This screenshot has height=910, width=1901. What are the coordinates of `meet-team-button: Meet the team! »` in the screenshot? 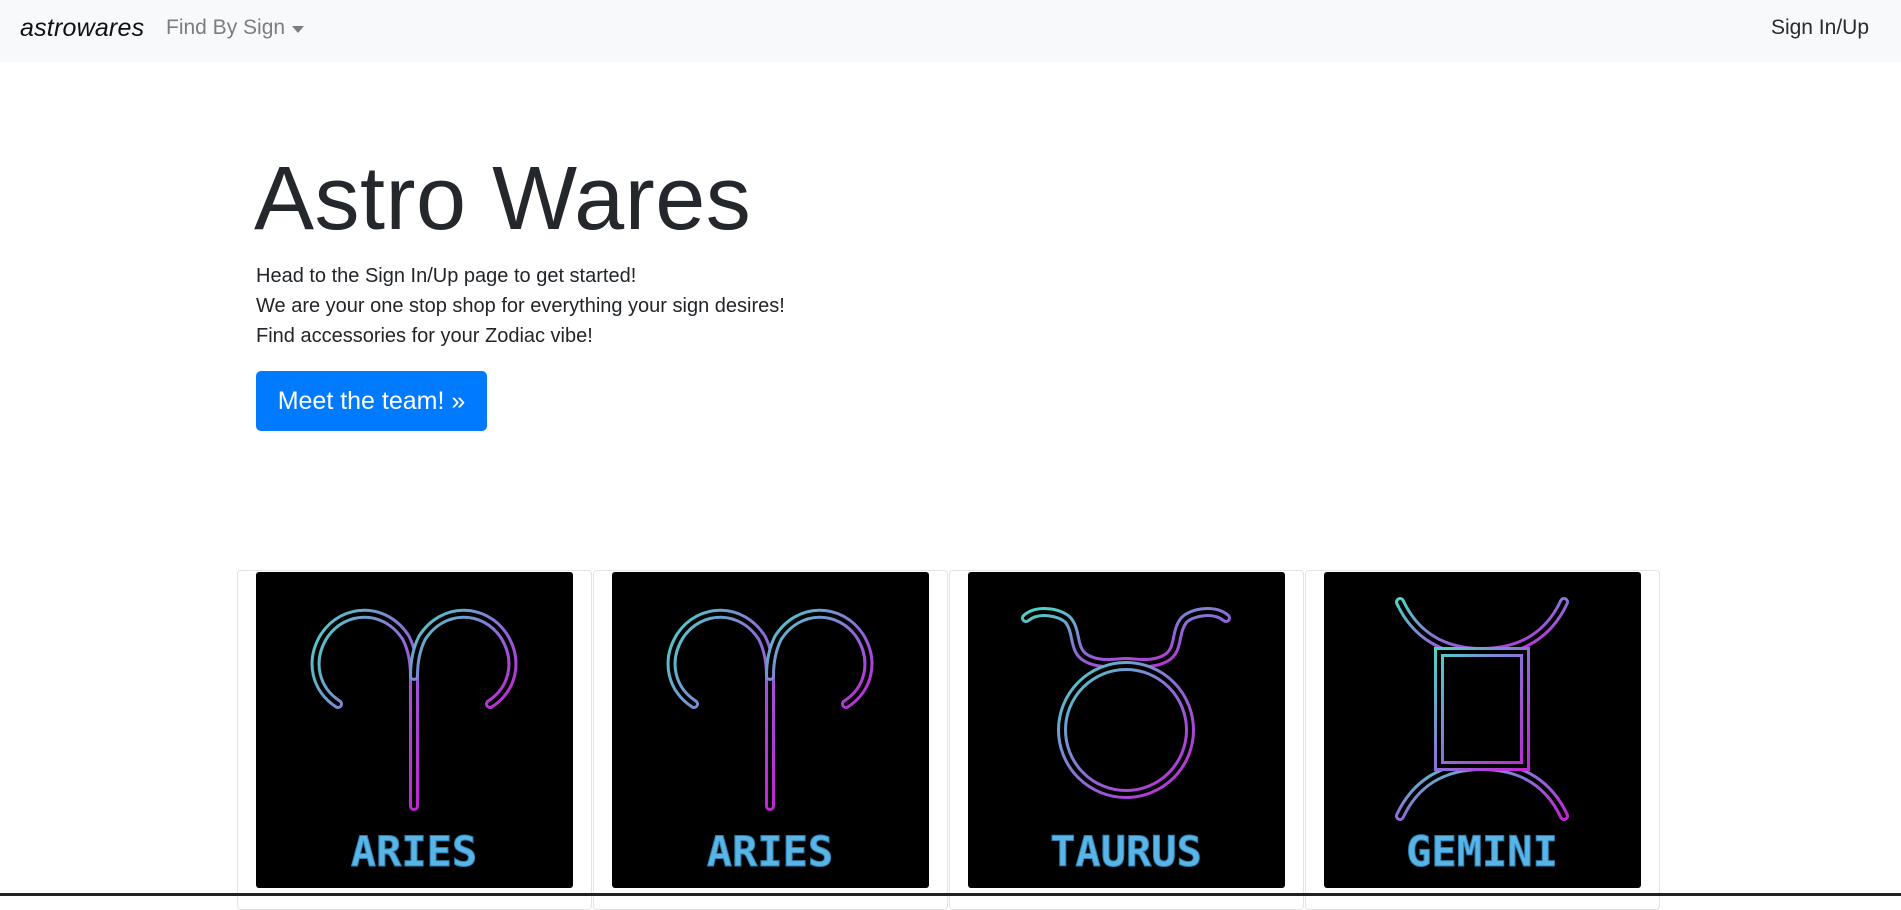 It's located at (371, 401).